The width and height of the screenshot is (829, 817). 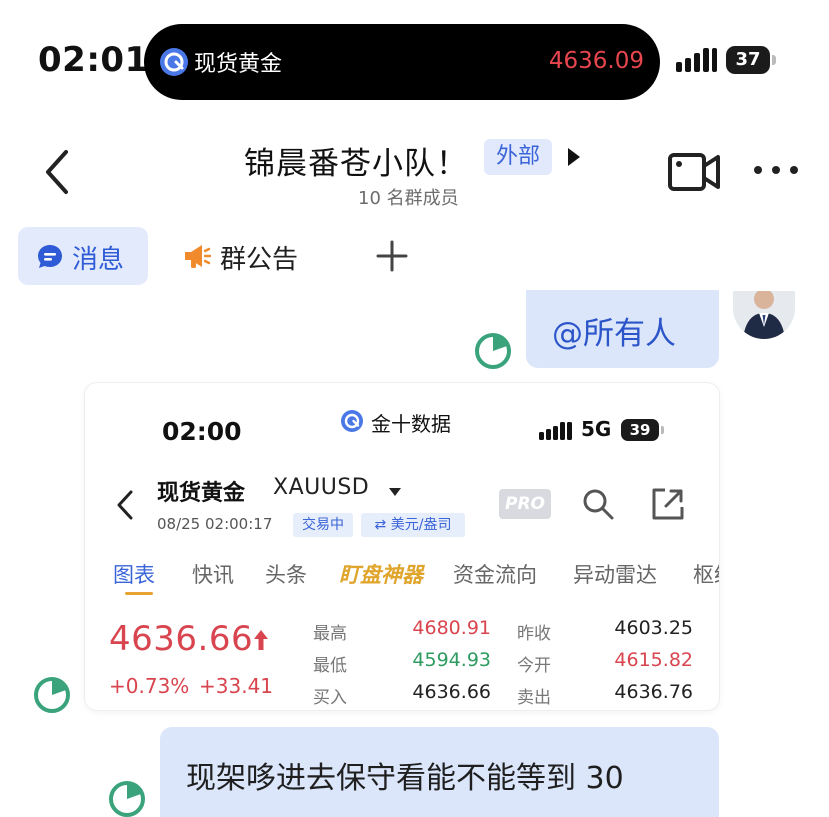 What do you see at coordinates (259, 260) in the screenshot?
I see `tab-announcement-label: 群公告` at bounding box center [259, 260].